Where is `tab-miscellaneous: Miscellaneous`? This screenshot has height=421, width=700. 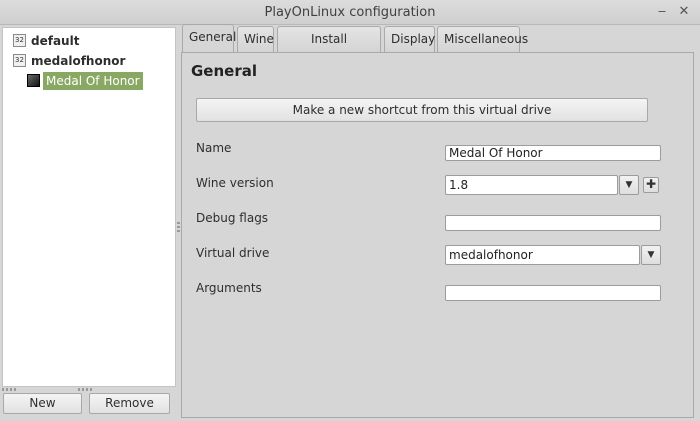
tab-miscellaneous: Miscellaneous is located at coordinates (482, 39).